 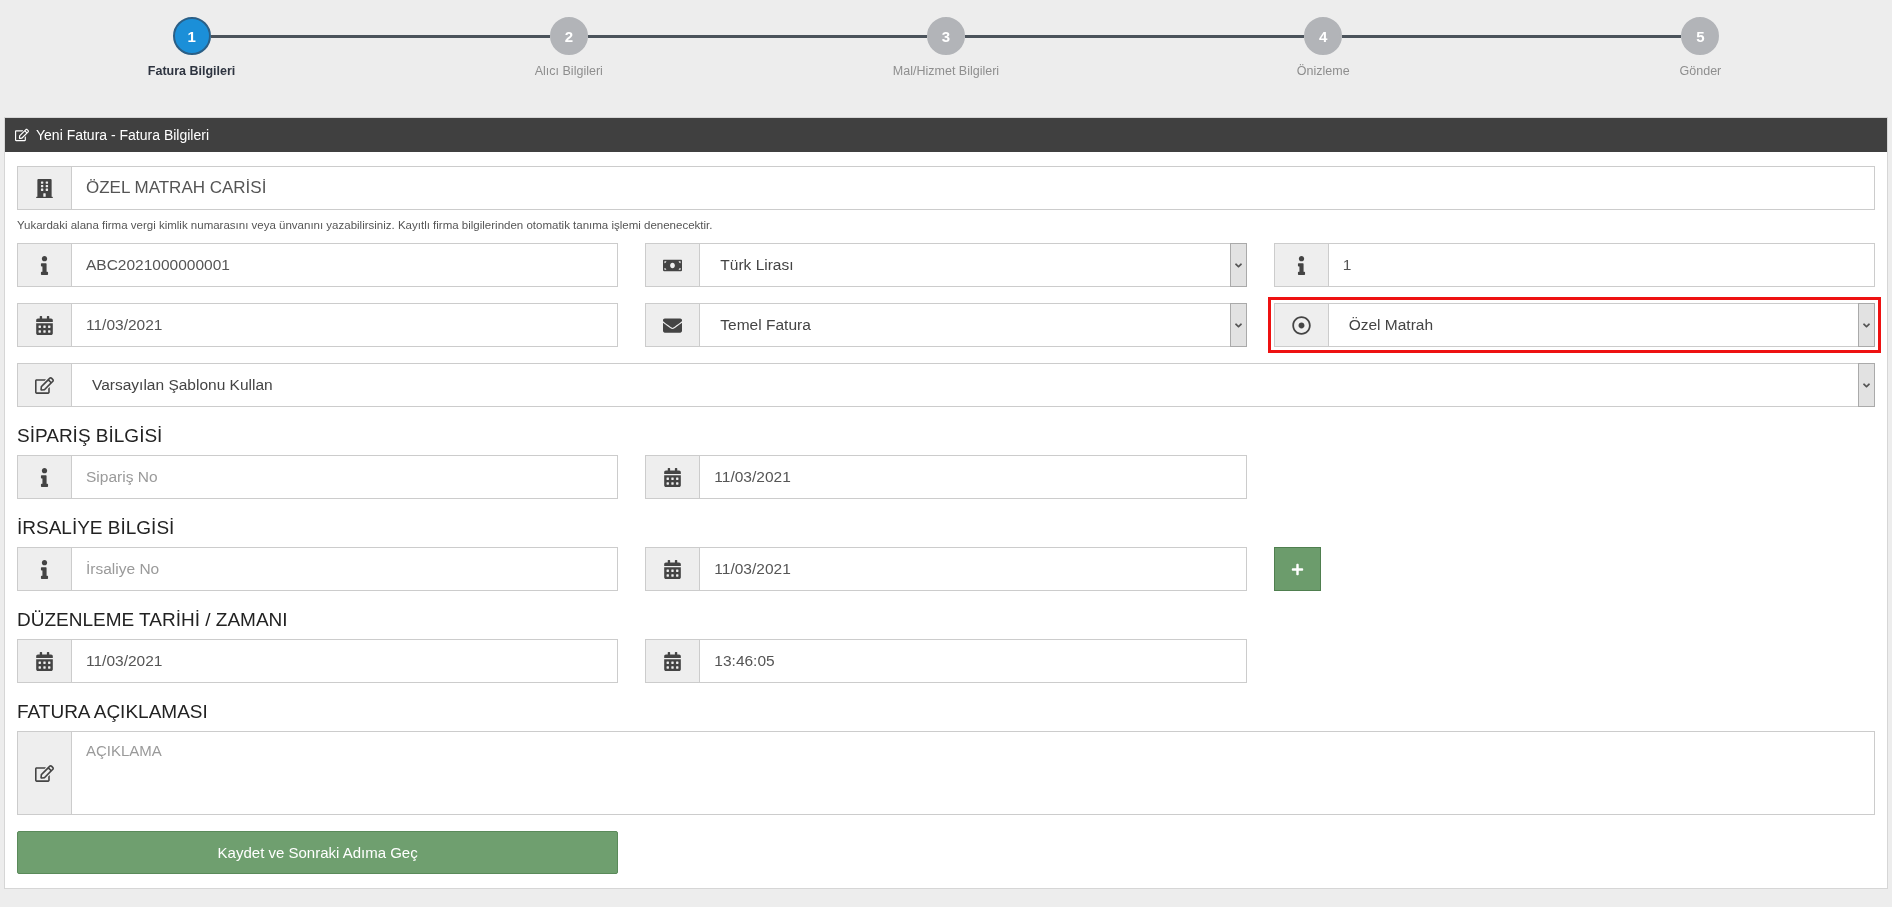 I want to click on step-label: Mal/Hizmet Bilgileri, so click(x=946, y=71).